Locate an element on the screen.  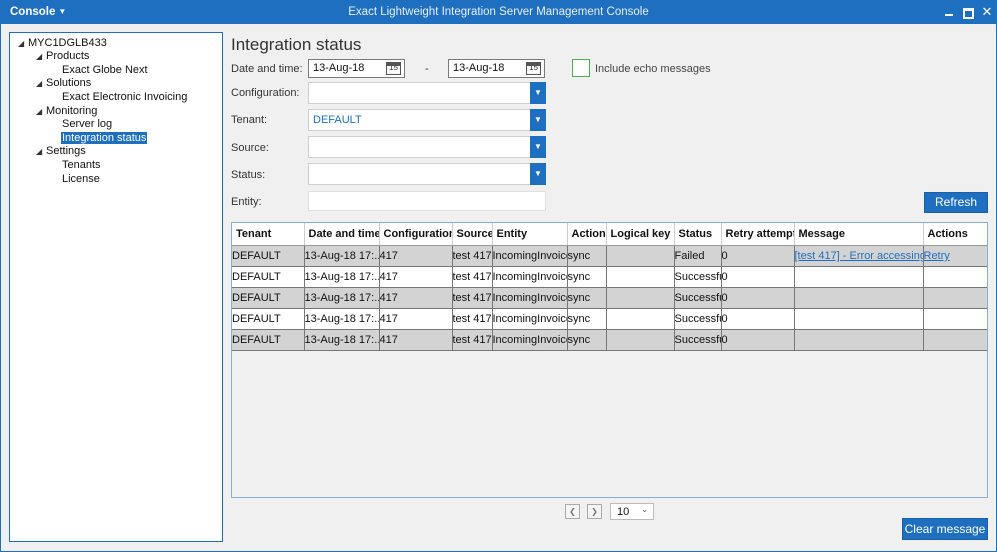
column-header-tenant: Tenant is located at coordinates (268, 234).